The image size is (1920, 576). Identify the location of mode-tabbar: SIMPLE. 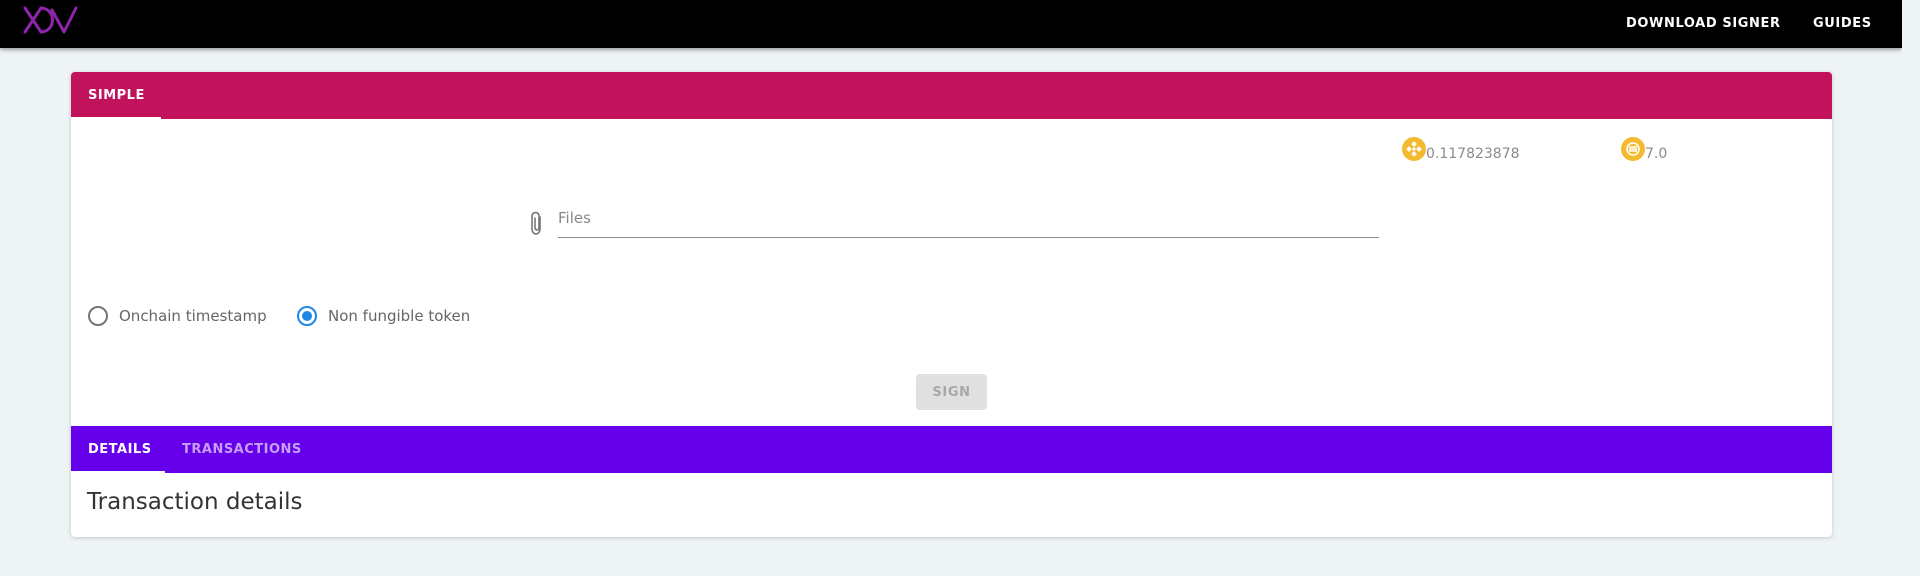
(951, 95).